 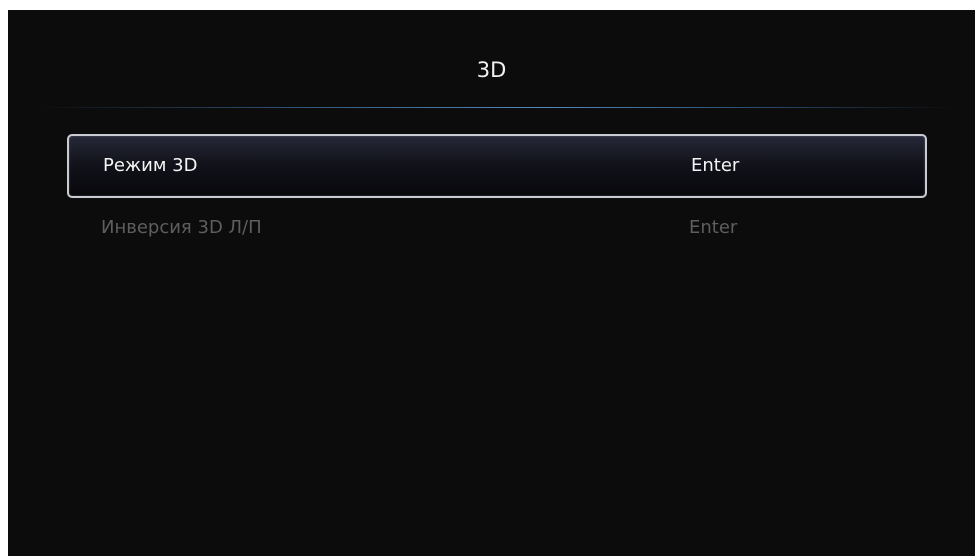 I want to click on page-title: 3D, so click(x=491, y=70).